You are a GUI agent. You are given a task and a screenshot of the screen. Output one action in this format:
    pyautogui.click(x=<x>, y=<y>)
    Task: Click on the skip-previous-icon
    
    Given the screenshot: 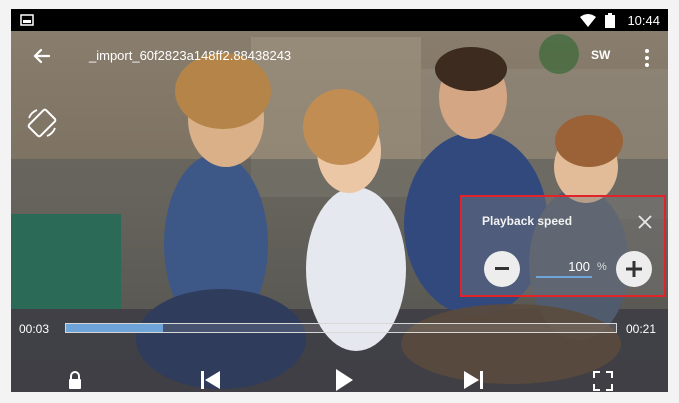 What is the action you would take?
    pyautogui.click(x=211, y=380)
    